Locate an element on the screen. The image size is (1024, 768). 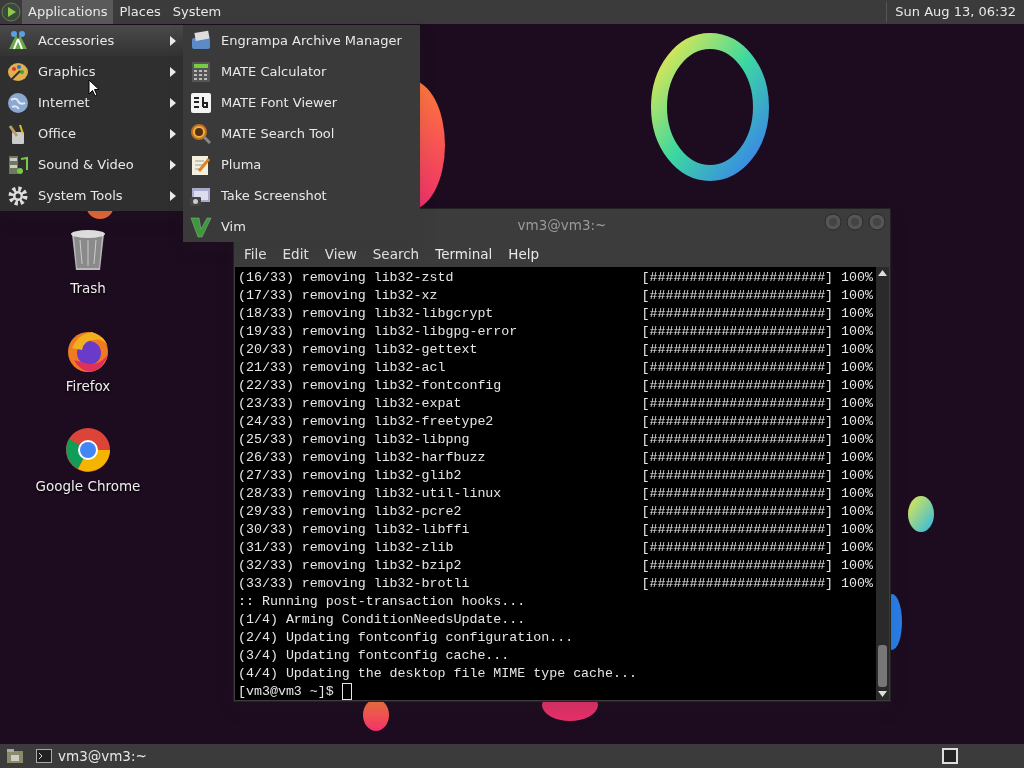
terminal-line: (29/33) removing lib32-pcre2 is located at coordinates (350, 512).